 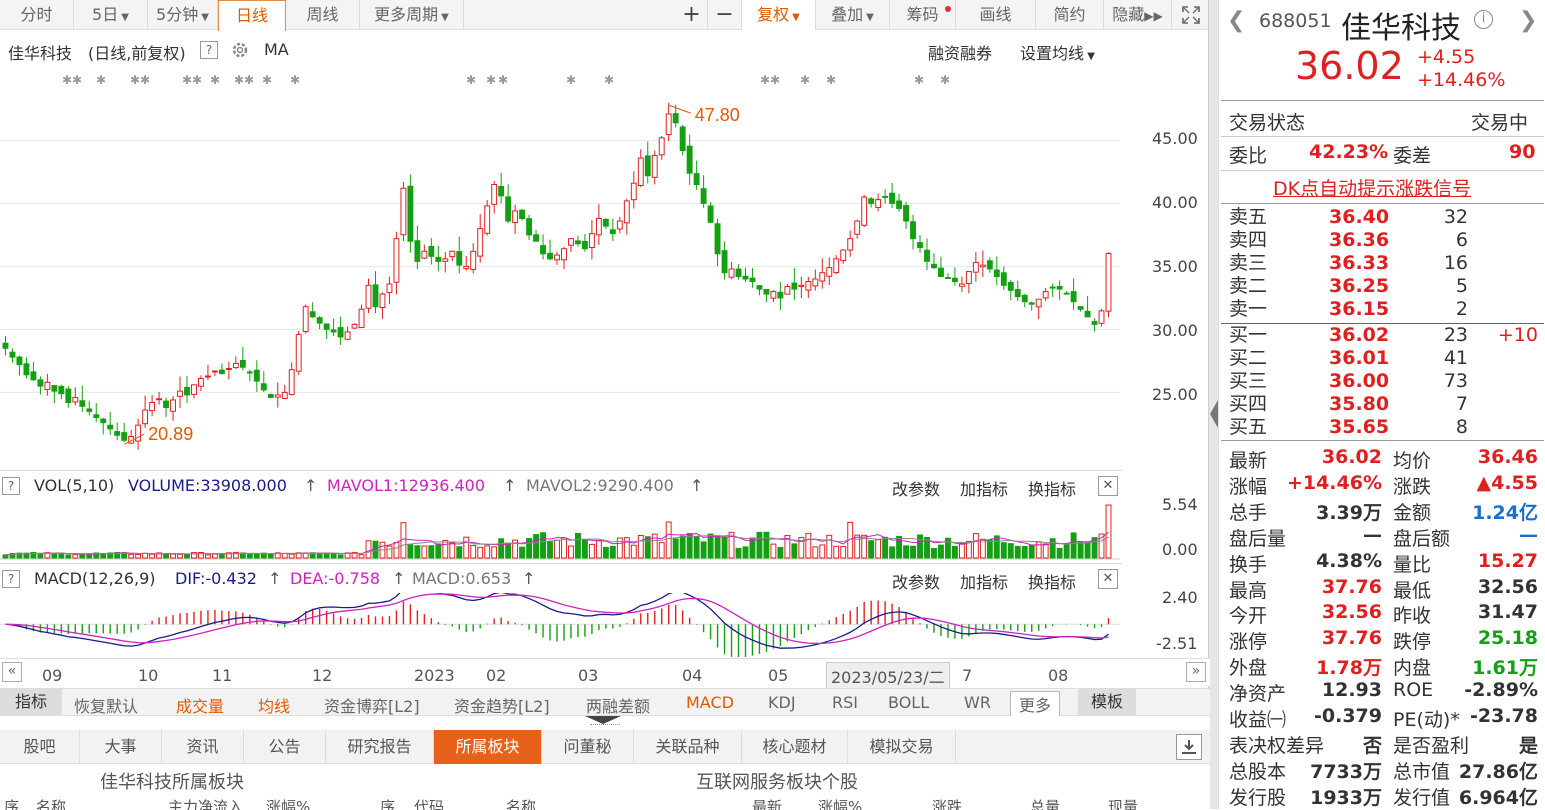 I want to click on bid-row: 买四 35.80 7, so click(x=1382, y=404).